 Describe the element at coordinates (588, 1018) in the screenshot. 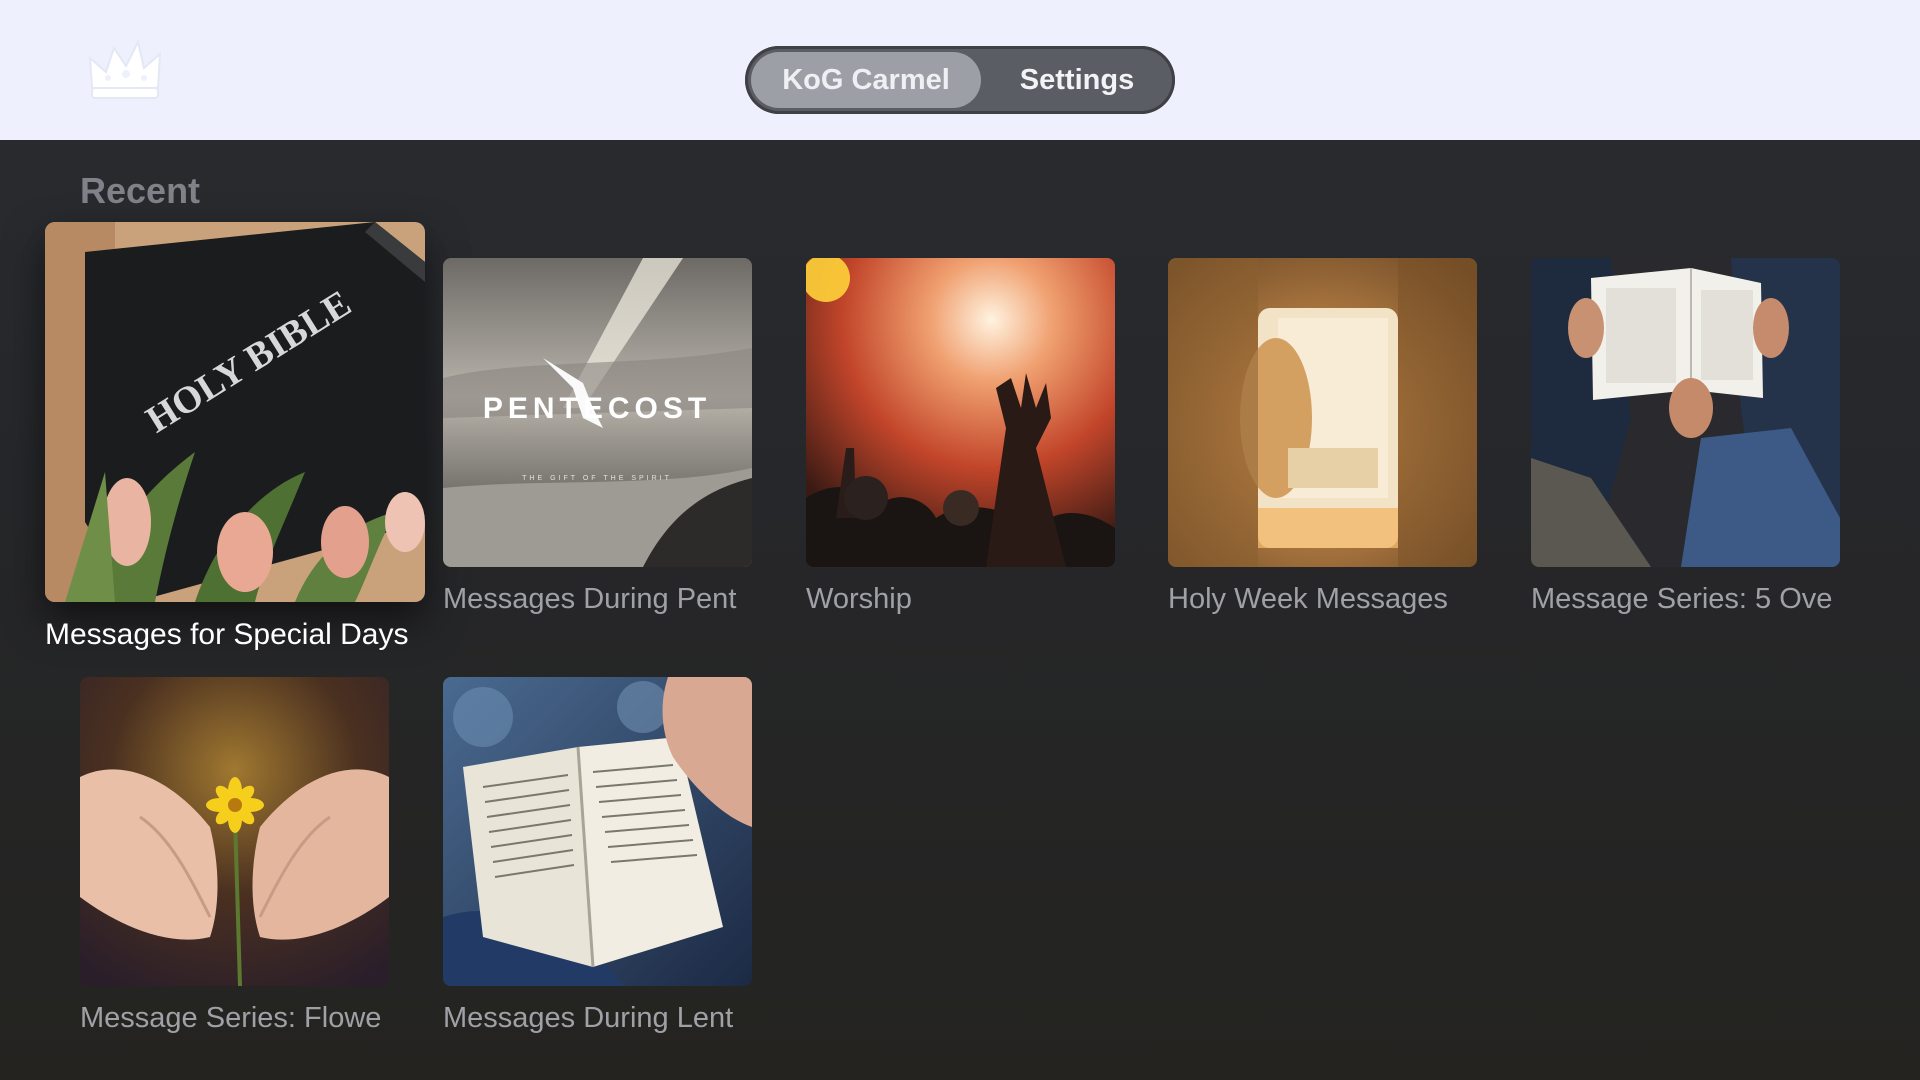

I see `tile-title: Messages During Lent` at that location.